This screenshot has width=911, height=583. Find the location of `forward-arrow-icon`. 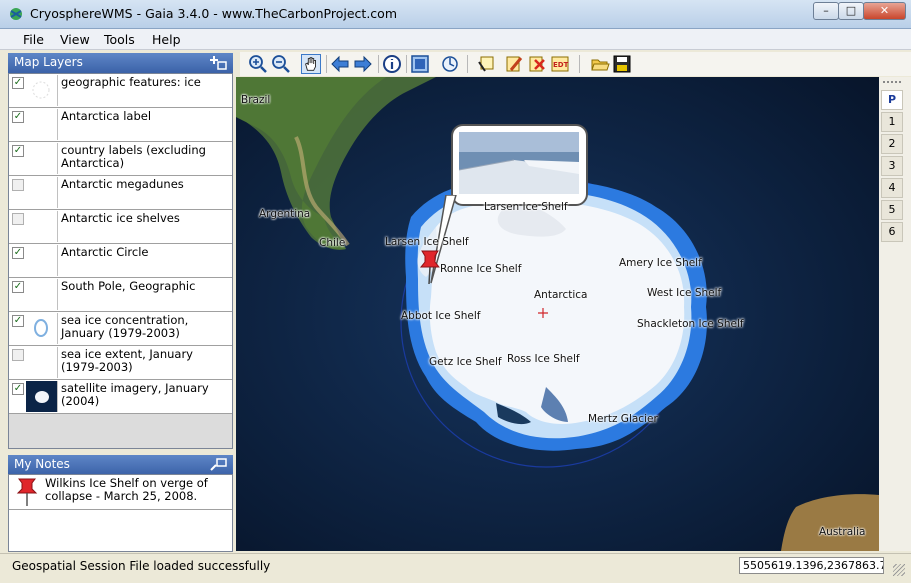

forward-arrow-icon is located at coordinates (363, 64).